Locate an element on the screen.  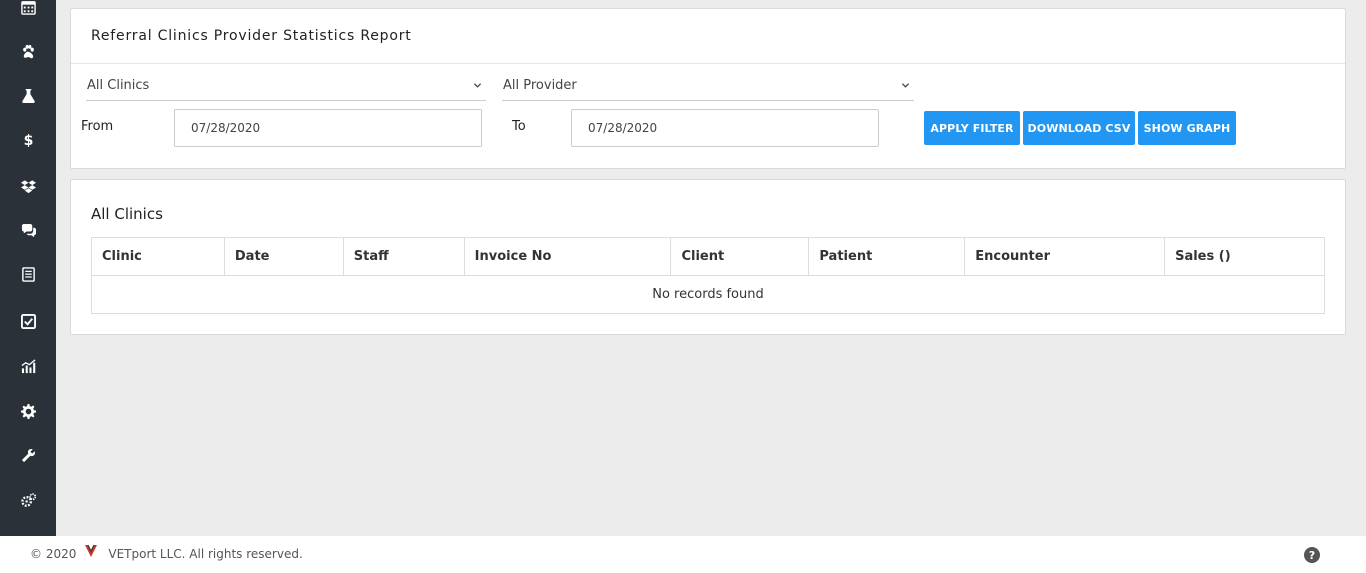
company-name: VETport LLC. All rights reserved. is located at coordinates (205, 554).